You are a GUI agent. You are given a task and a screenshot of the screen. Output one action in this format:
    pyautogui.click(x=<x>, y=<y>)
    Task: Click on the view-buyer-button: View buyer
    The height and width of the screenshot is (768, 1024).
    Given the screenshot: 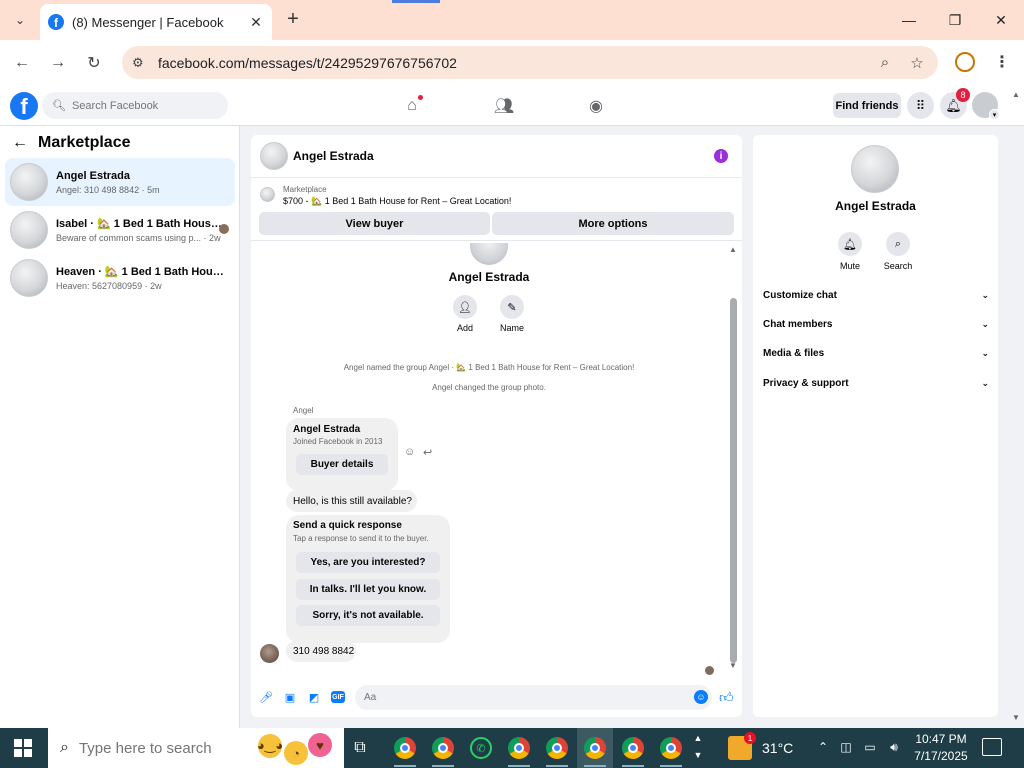 What is the action you would take?
    pyautogui.click(x=374, y=223)
    